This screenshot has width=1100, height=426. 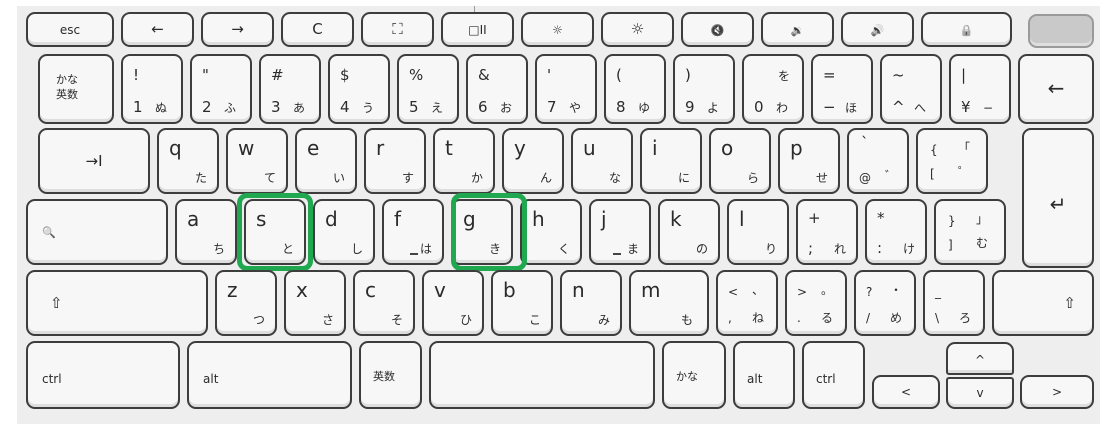 What do you see at coordinates (206, 232) in the screenshot?
I see `key-a: aち` at bounding box center [206, 232].